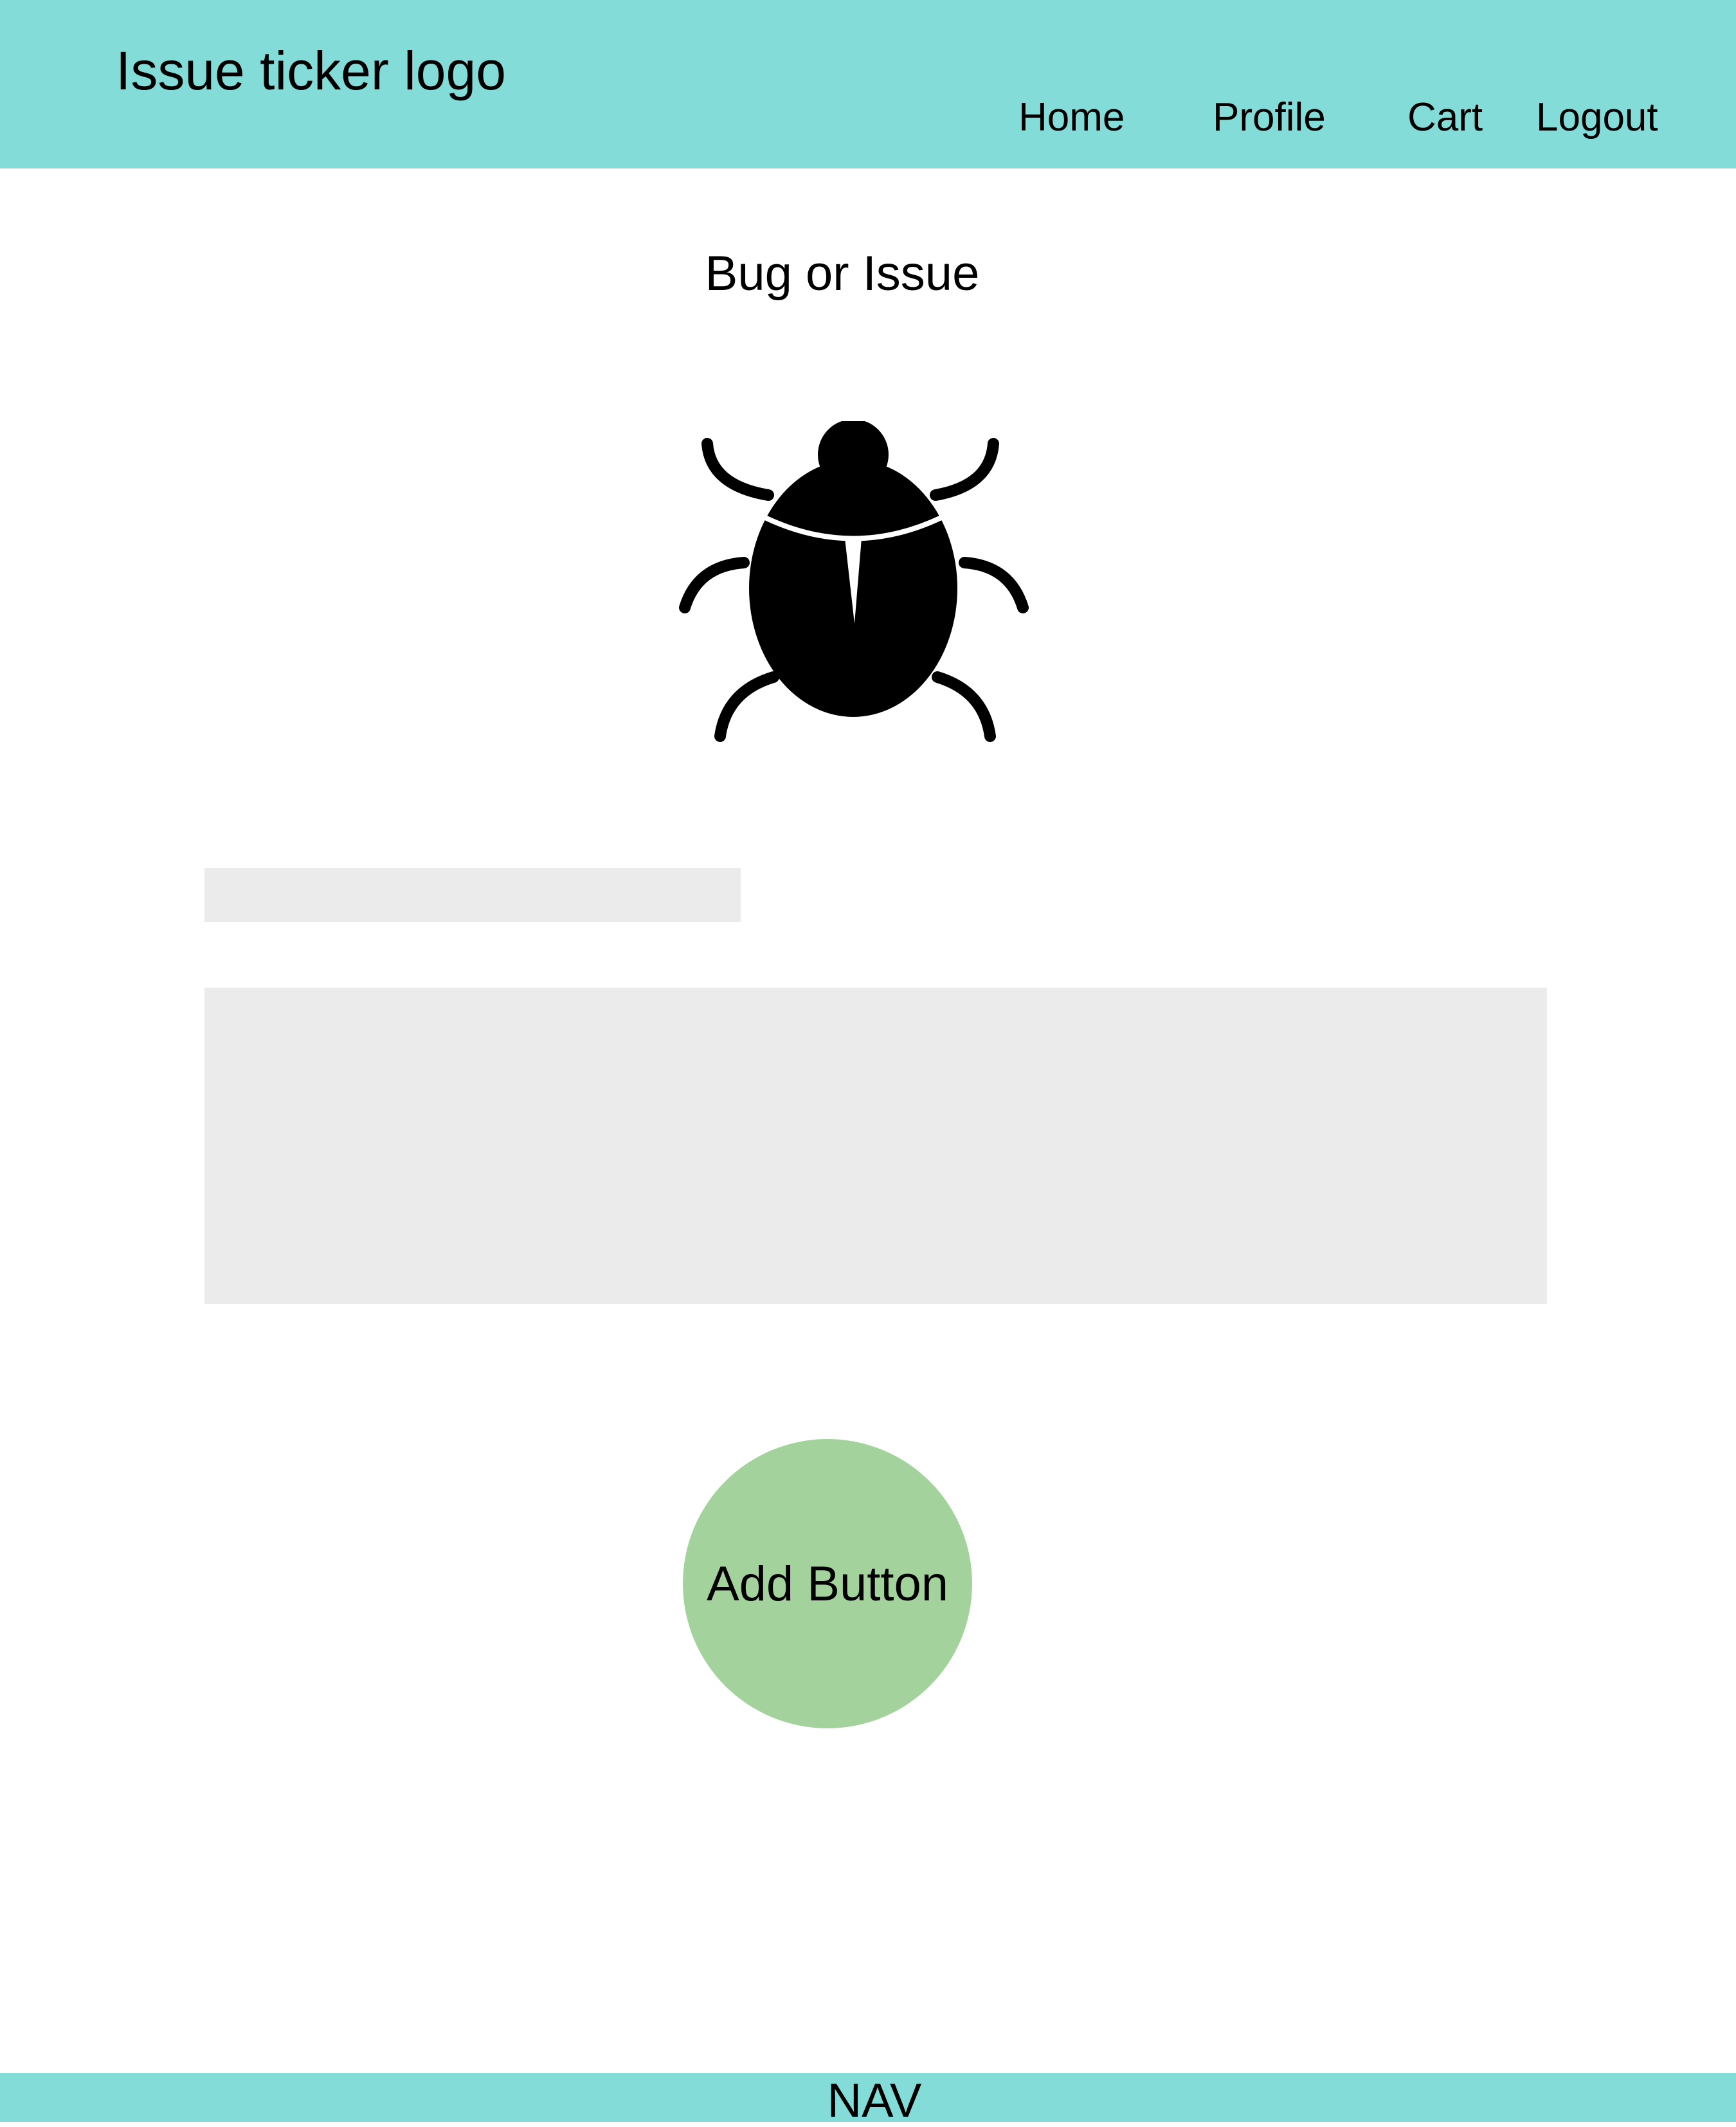 Image resolution: width=1736 pixels, height=2127 pixels. Describe the element at coordinates (1071, 118) in the screenshot. I see `nav-home-link: Home` at that location.